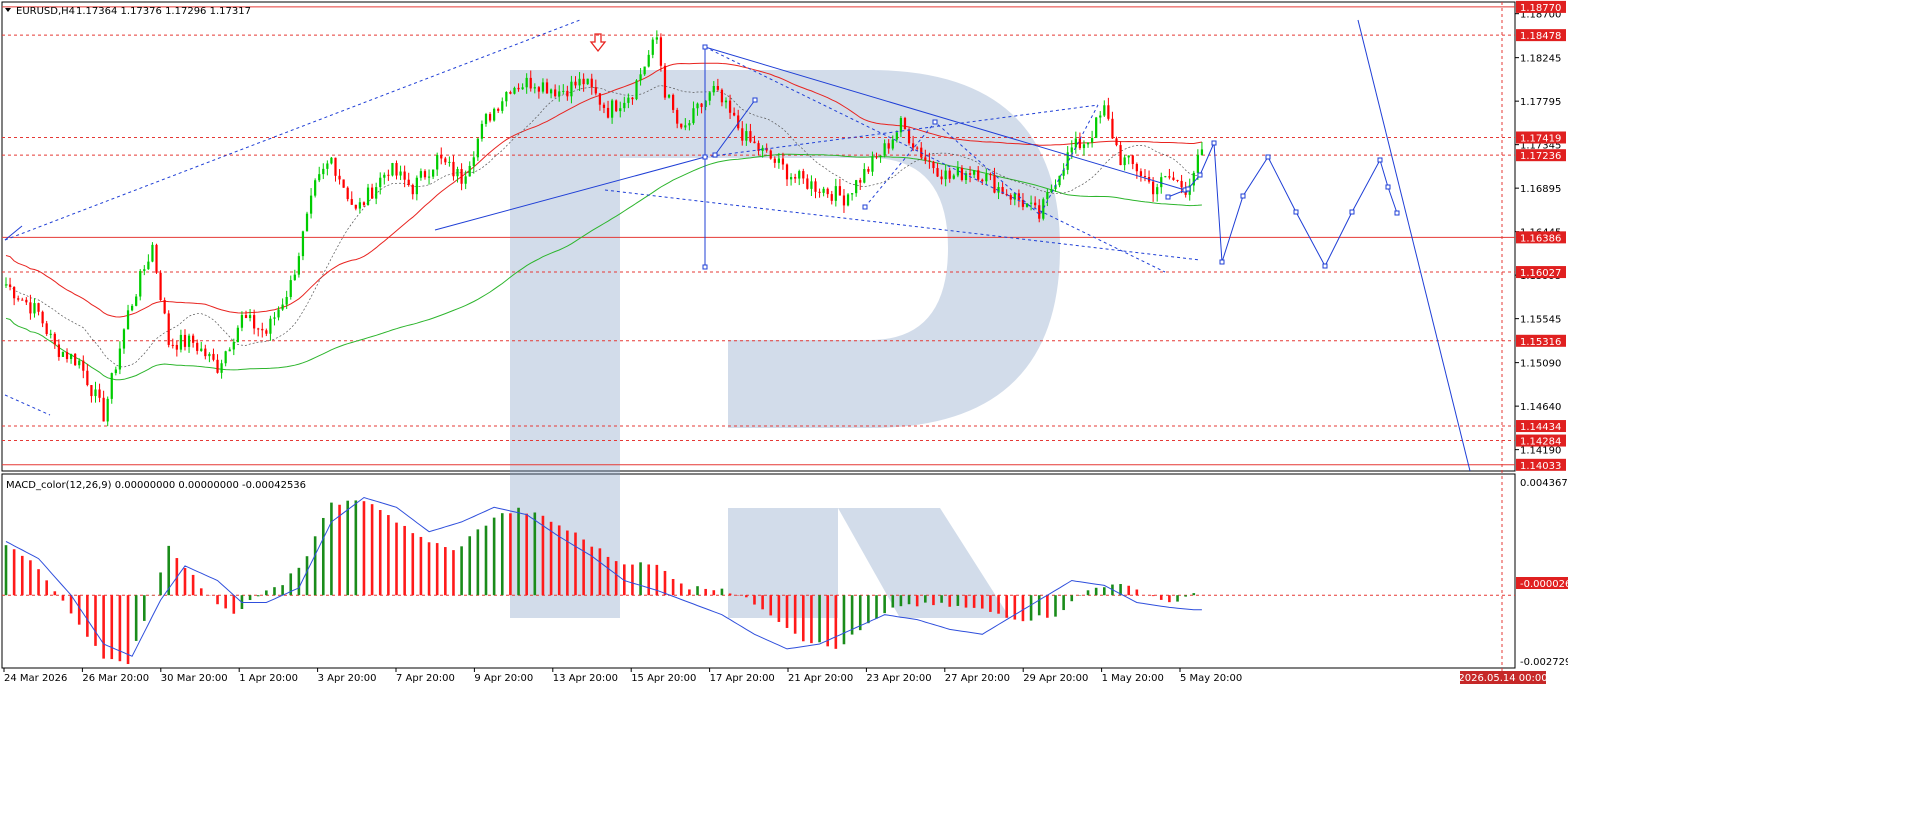  I want to click on time-tick-label: 1 May 20:00, so click(1133, 678).